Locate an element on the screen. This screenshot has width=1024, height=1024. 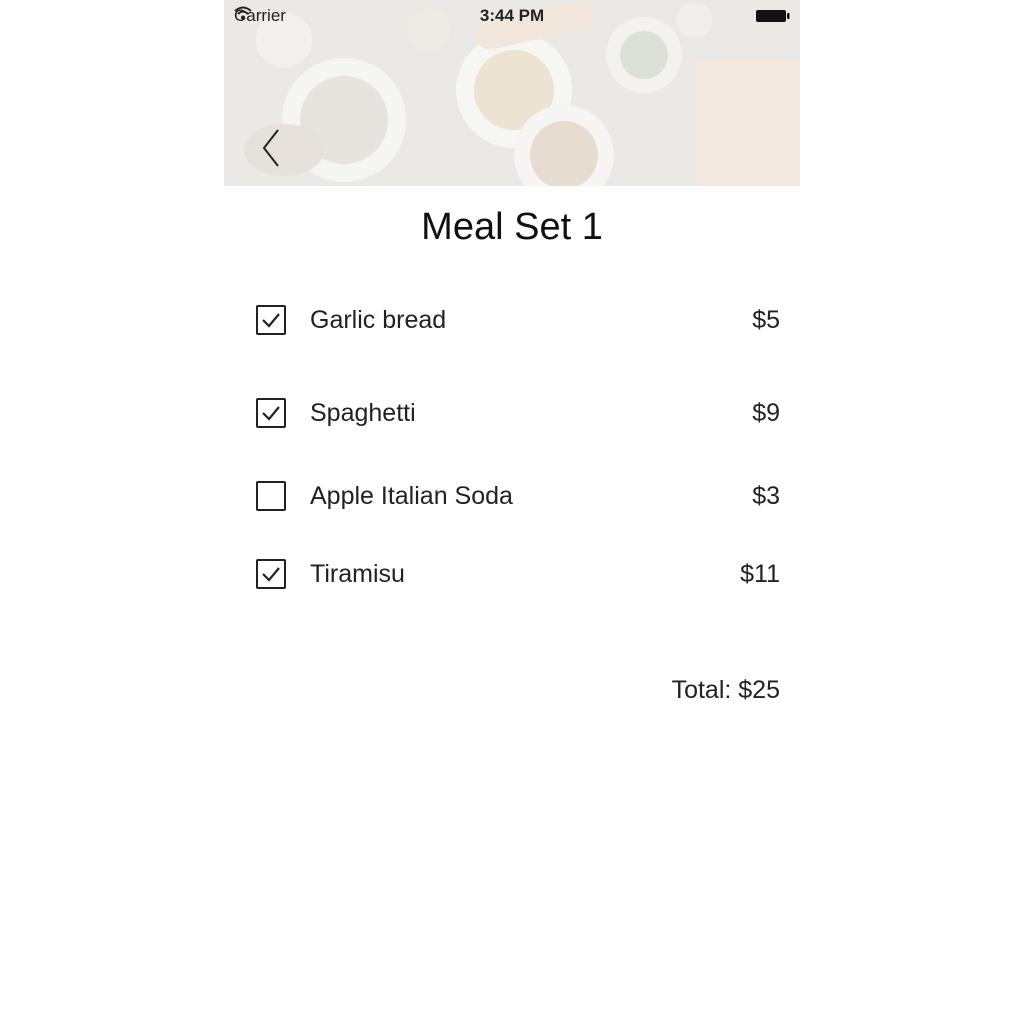
page-title: Meal Set 1 is located at coordinates (512, 227).